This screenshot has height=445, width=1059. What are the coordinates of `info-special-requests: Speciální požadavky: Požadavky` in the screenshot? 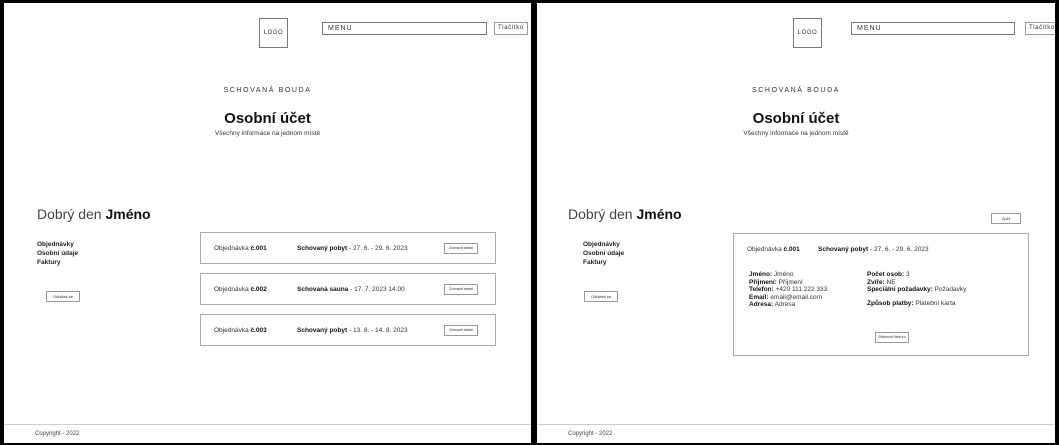 It's located at (917, 289).